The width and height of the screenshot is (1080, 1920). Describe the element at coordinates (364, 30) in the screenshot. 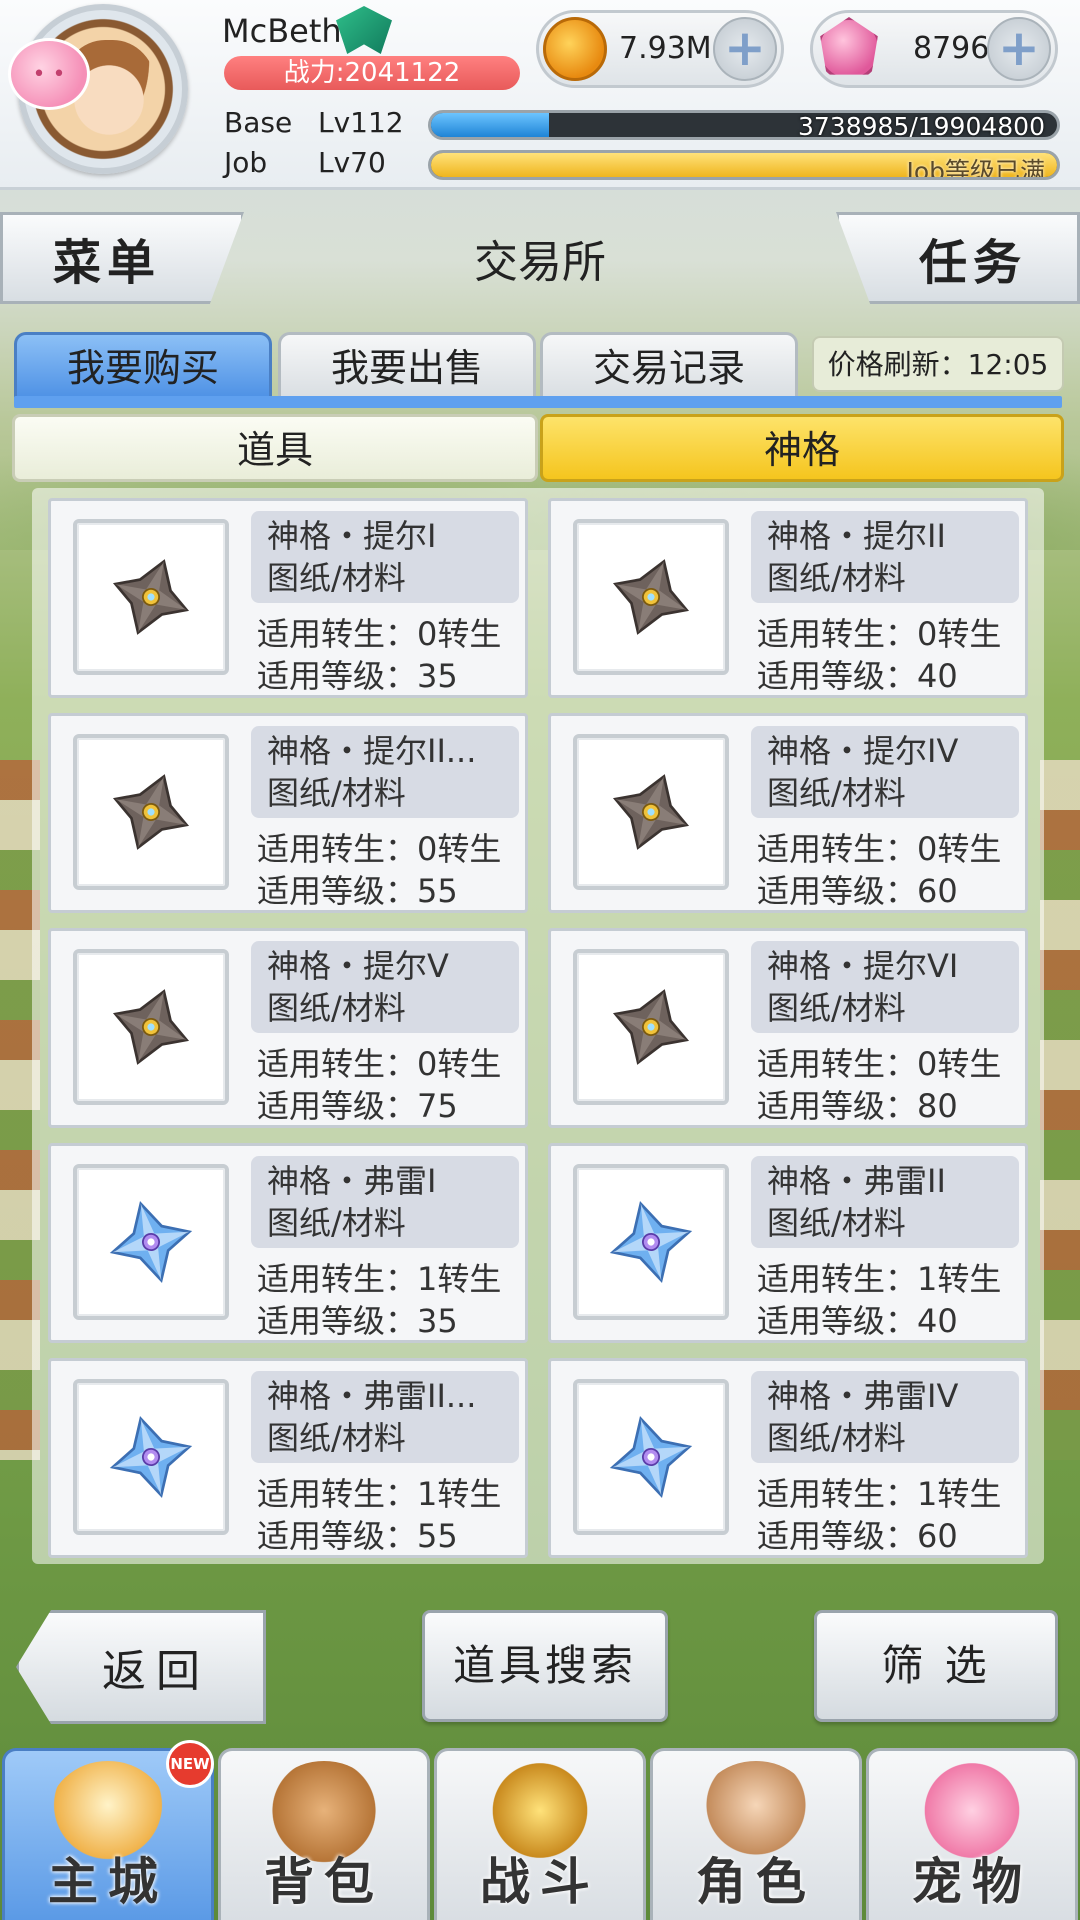

I see `rank-emblem-icon` at that location.